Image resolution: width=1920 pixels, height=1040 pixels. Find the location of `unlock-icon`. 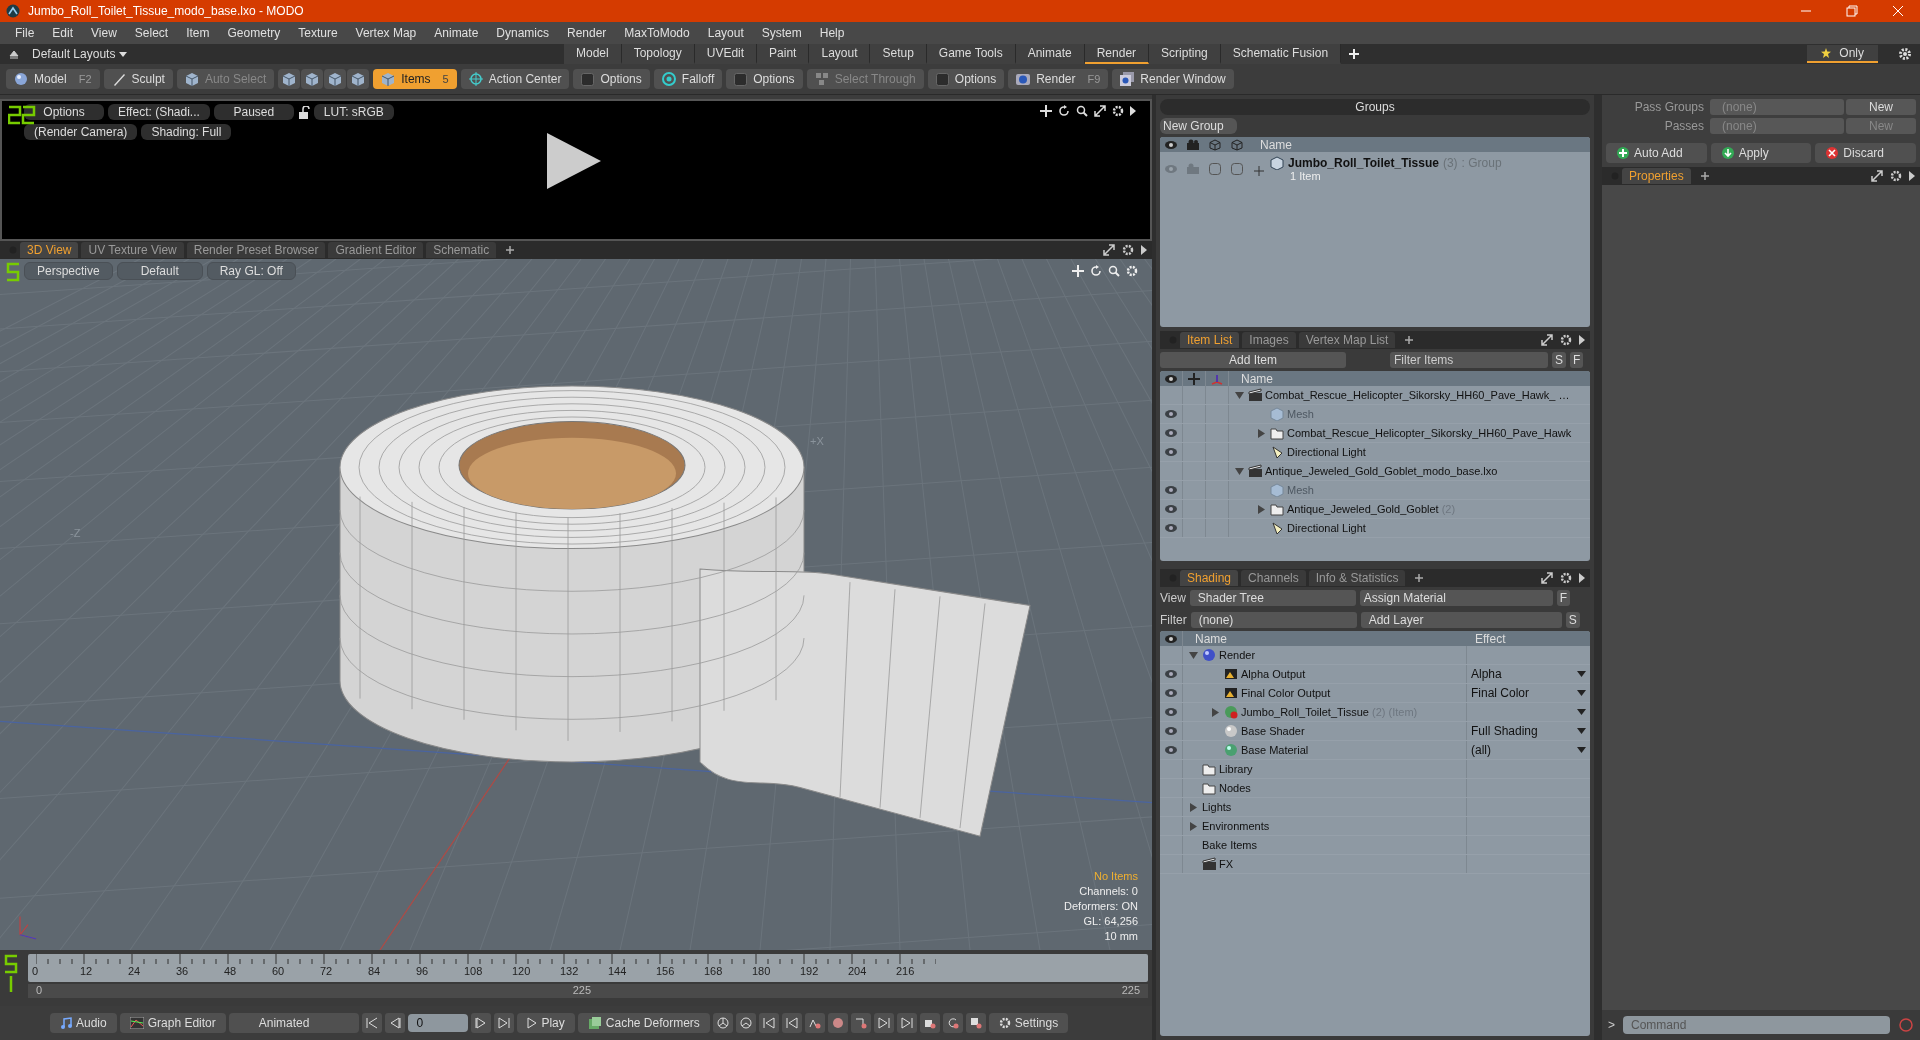

unlock-icon is located at coordinates (303, 112).